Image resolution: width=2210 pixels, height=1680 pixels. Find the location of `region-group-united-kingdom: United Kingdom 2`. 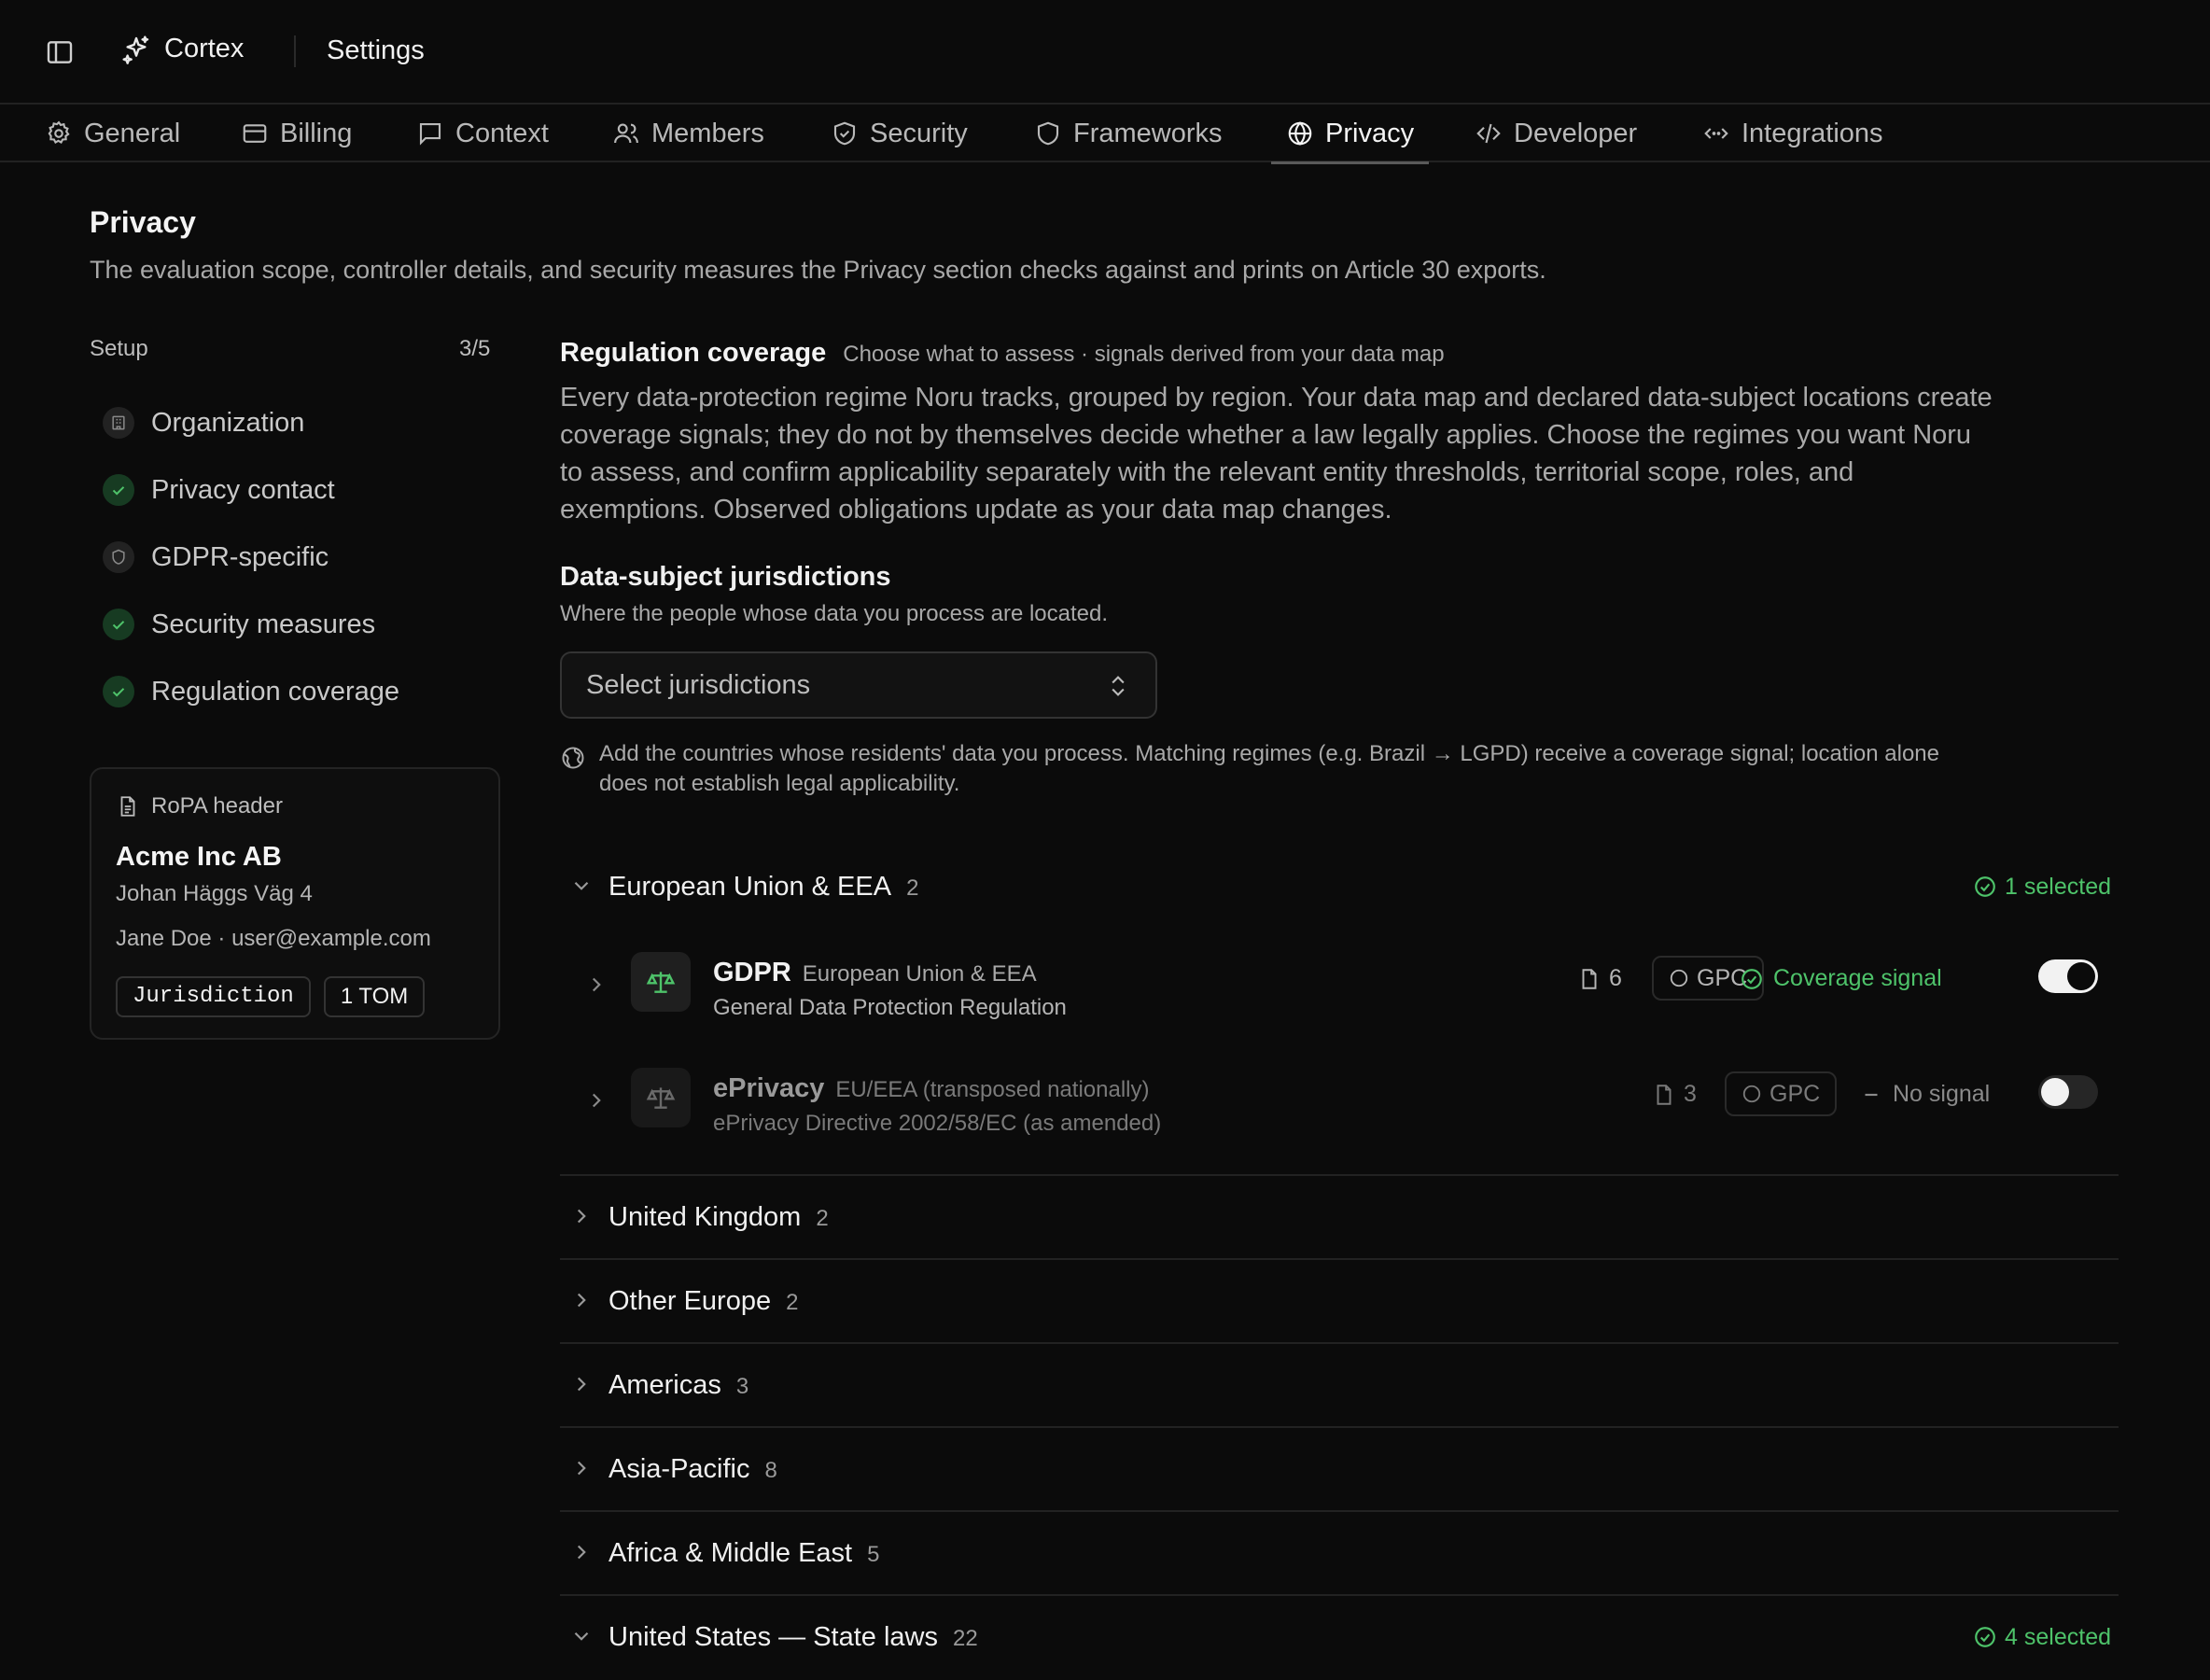

region-group-united-kingdom: United Kingdom 2 is located at coordinates (1339, 1217).